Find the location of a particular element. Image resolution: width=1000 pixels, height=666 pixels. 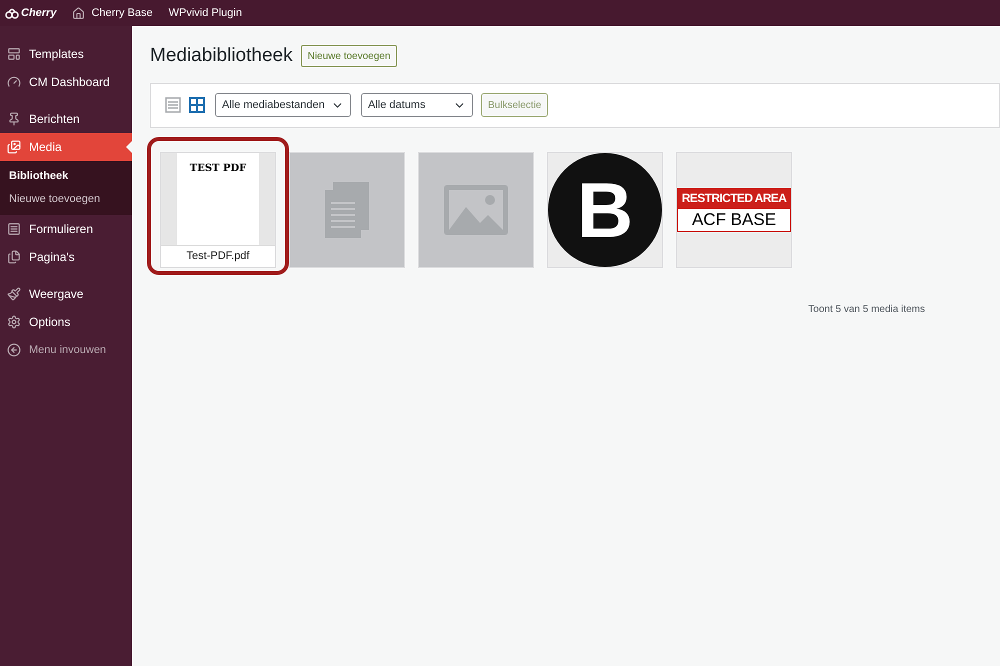

cherry-icon is located at coordinates (12, 13).